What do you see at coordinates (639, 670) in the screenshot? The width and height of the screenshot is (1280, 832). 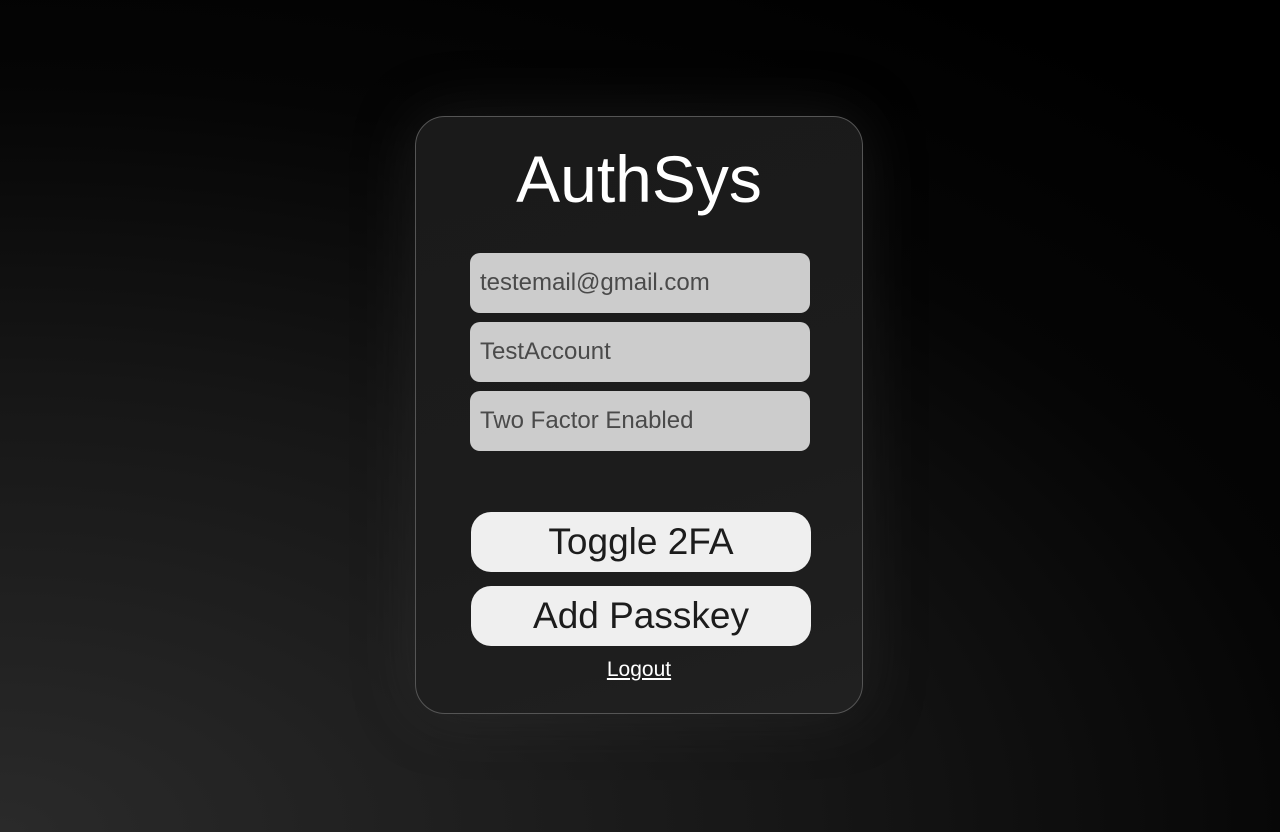 I see `logout-link: Logout` at bounding box center [639, 670].